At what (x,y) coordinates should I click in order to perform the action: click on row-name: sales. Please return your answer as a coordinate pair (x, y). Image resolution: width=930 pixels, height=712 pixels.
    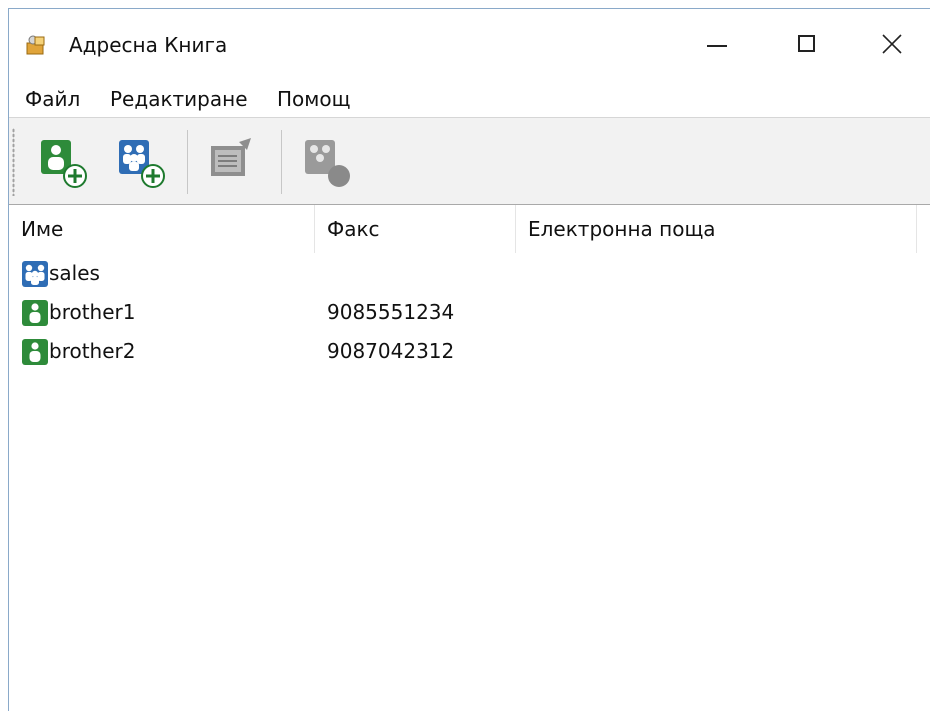
    Looking at the image, I should click on (74, 273).